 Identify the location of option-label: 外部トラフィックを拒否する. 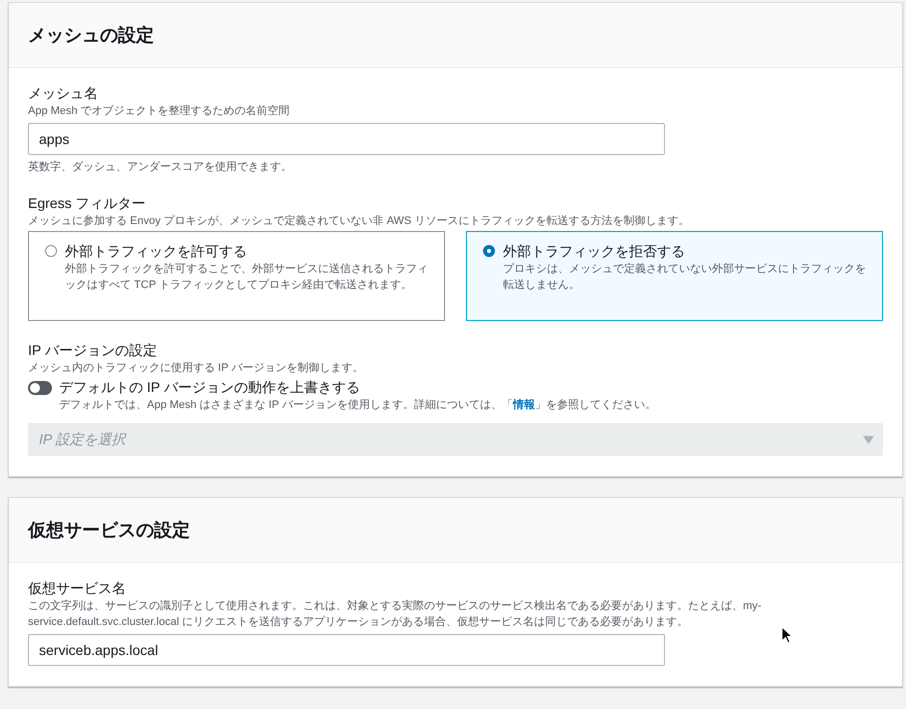
(594, 251).